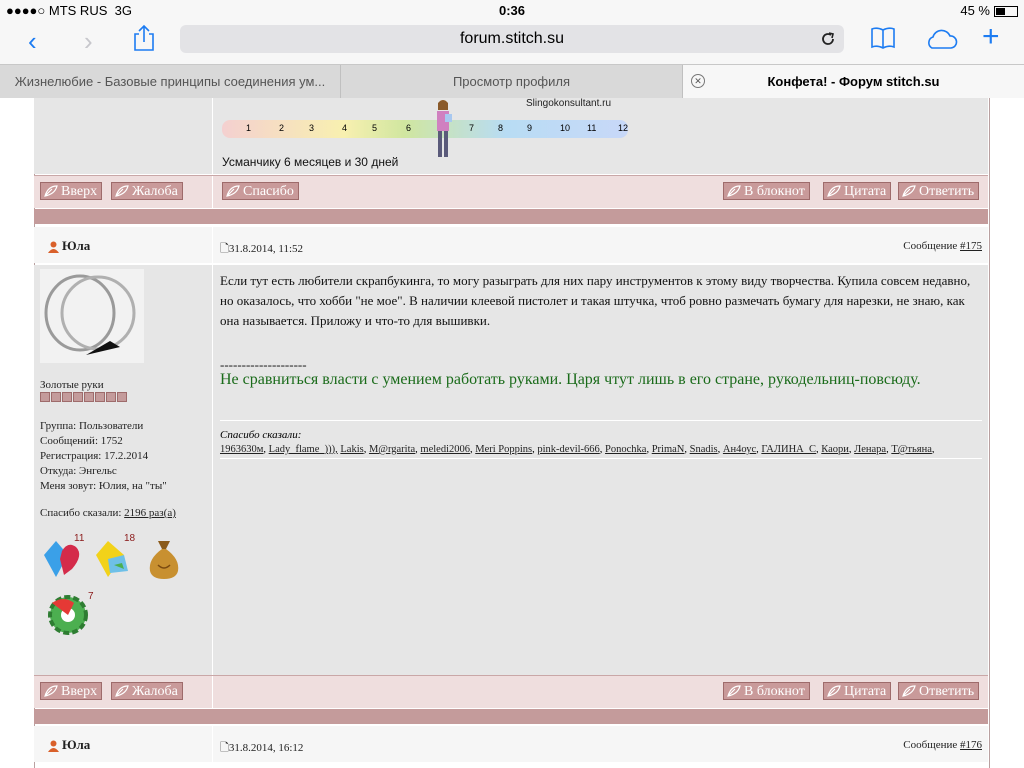  I want to click on browser-toolbar: ‹ › forum.stitch.su +, so click(512, 43).